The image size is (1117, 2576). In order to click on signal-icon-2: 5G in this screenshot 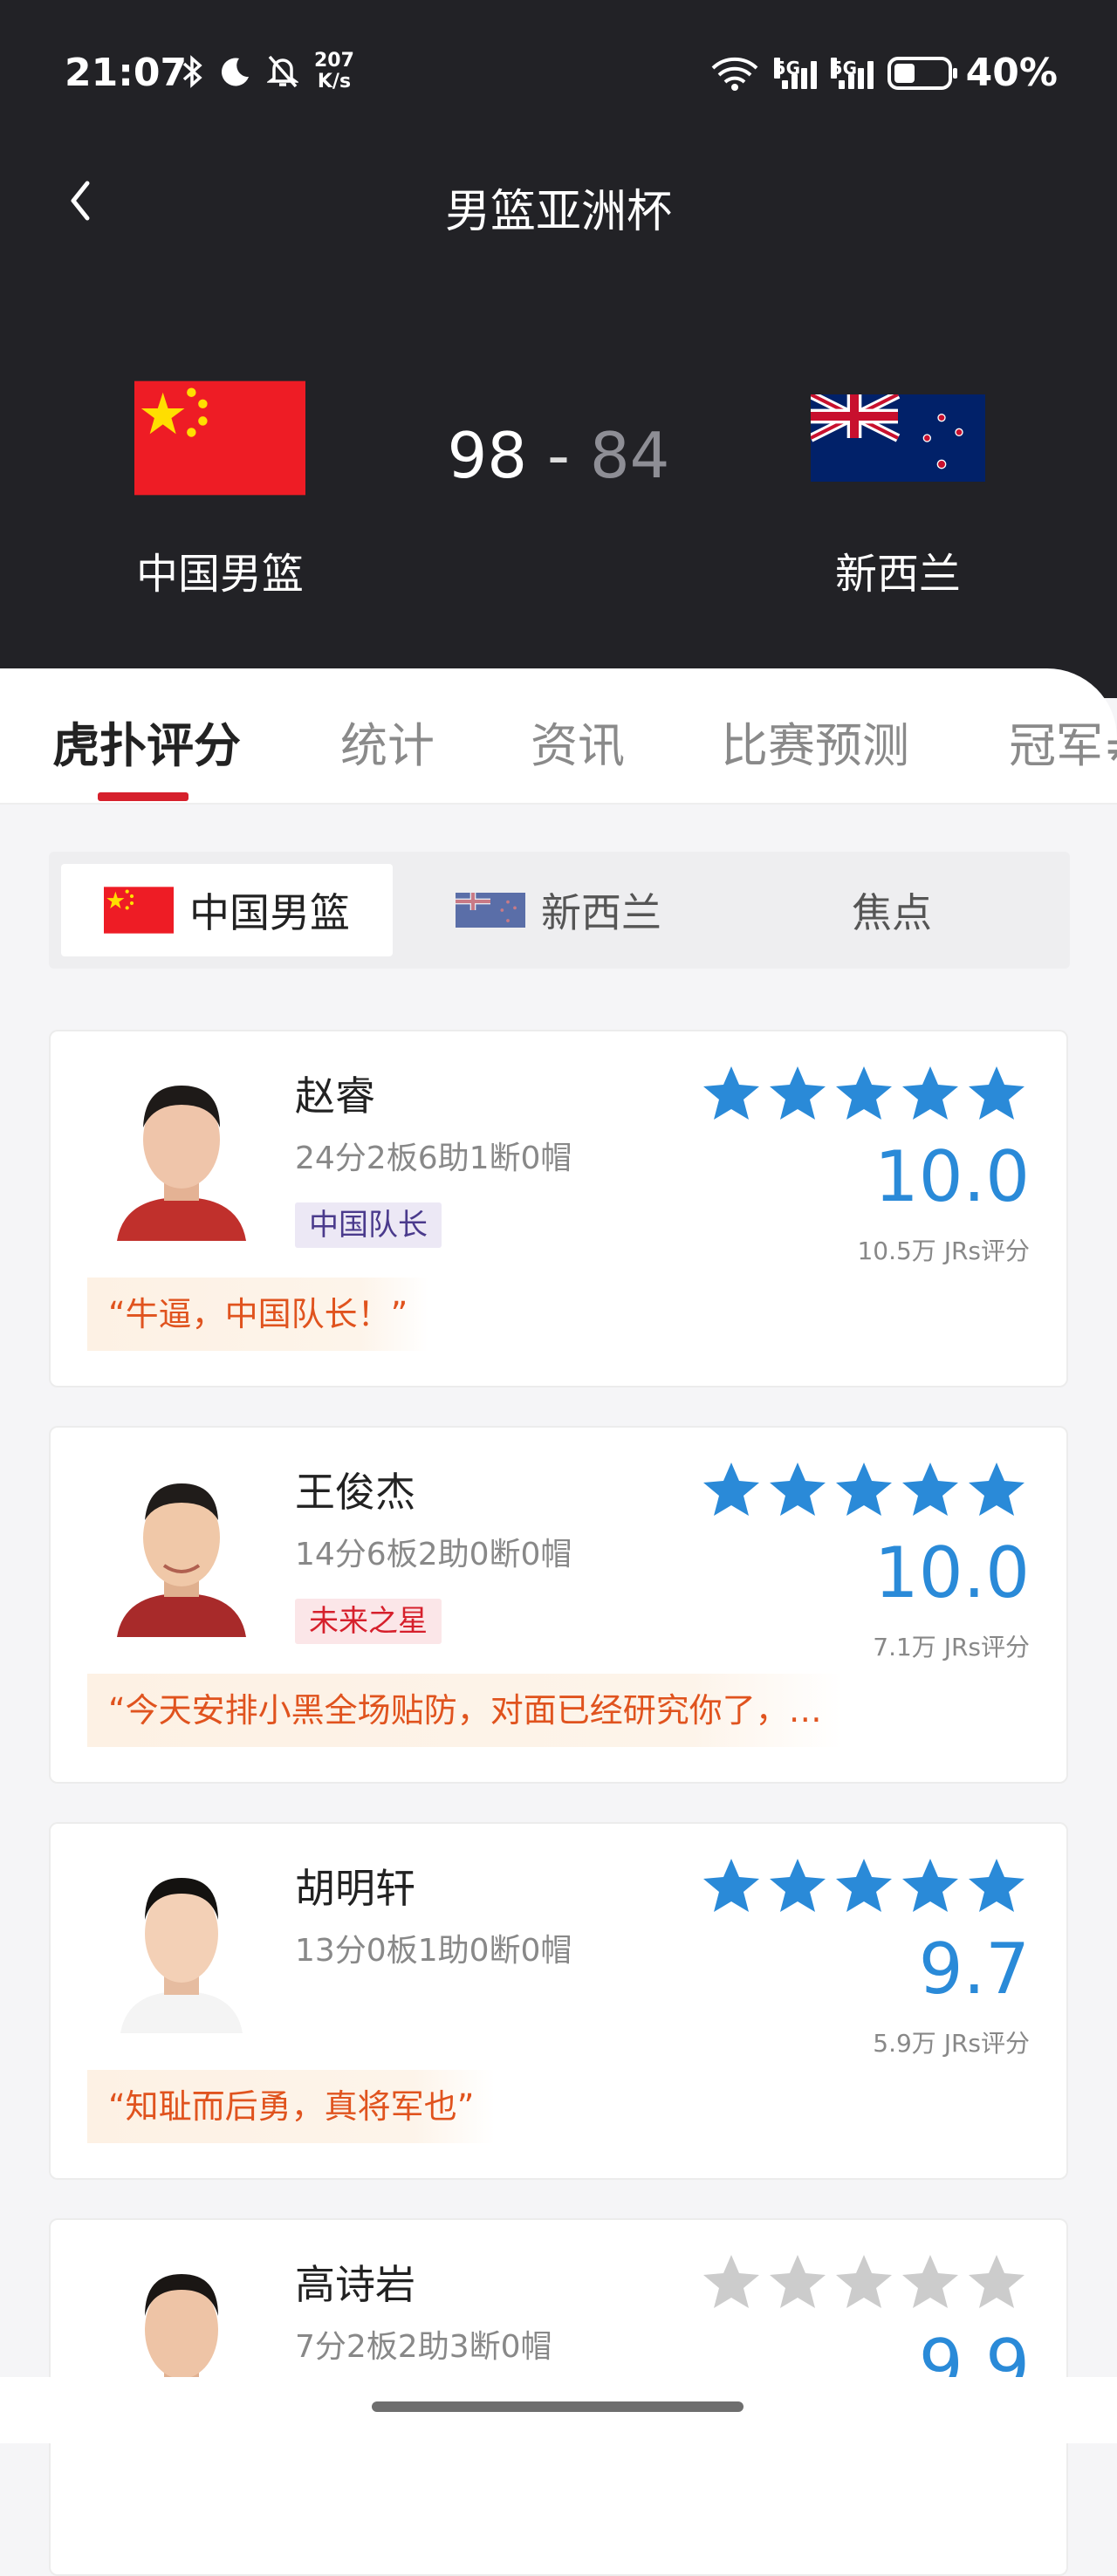, I will do `click(852, 73)`.